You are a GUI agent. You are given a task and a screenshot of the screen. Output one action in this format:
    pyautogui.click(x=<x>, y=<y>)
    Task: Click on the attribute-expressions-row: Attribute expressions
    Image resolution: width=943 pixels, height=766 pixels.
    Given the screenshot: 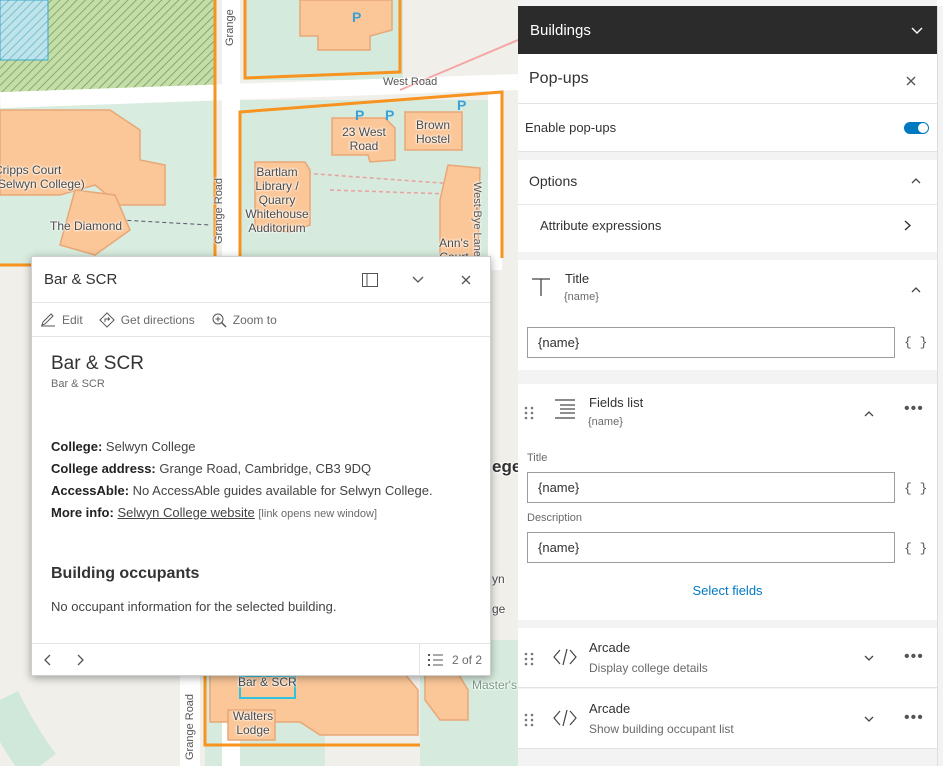 What is the action you would take?
    pyautogui.click(x=727, y=228)
    